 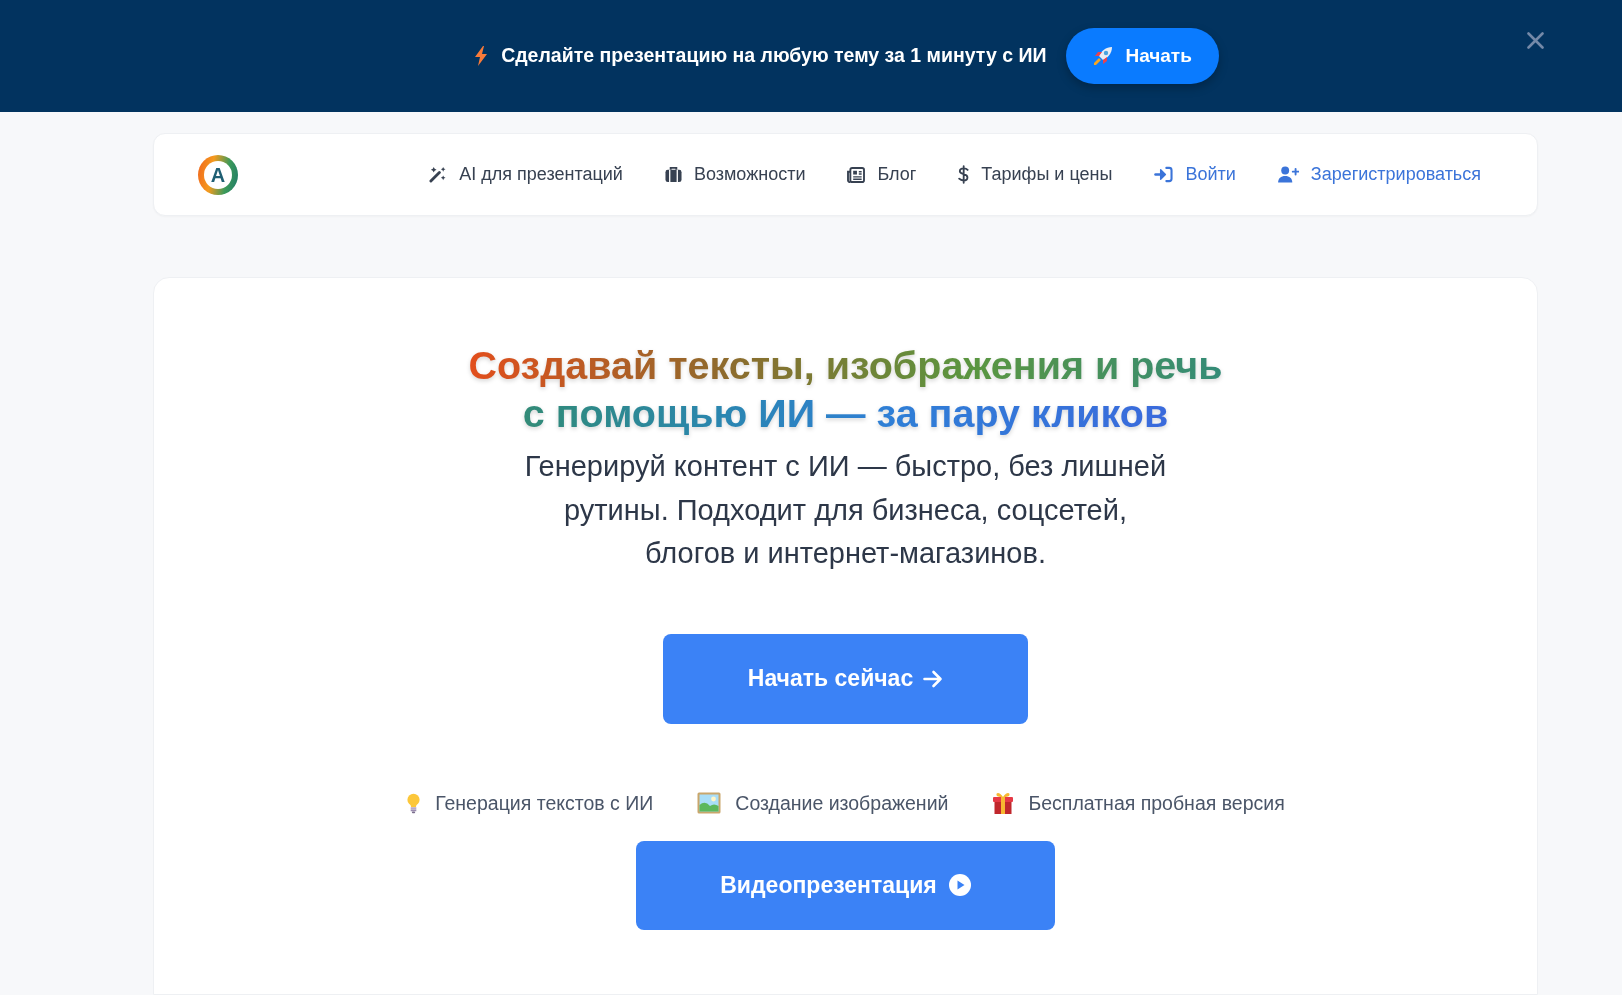 What do you see at coordinates (856, 174) in the screenshot?
I see `newspaper-icon` at bounding box center [856, 174].